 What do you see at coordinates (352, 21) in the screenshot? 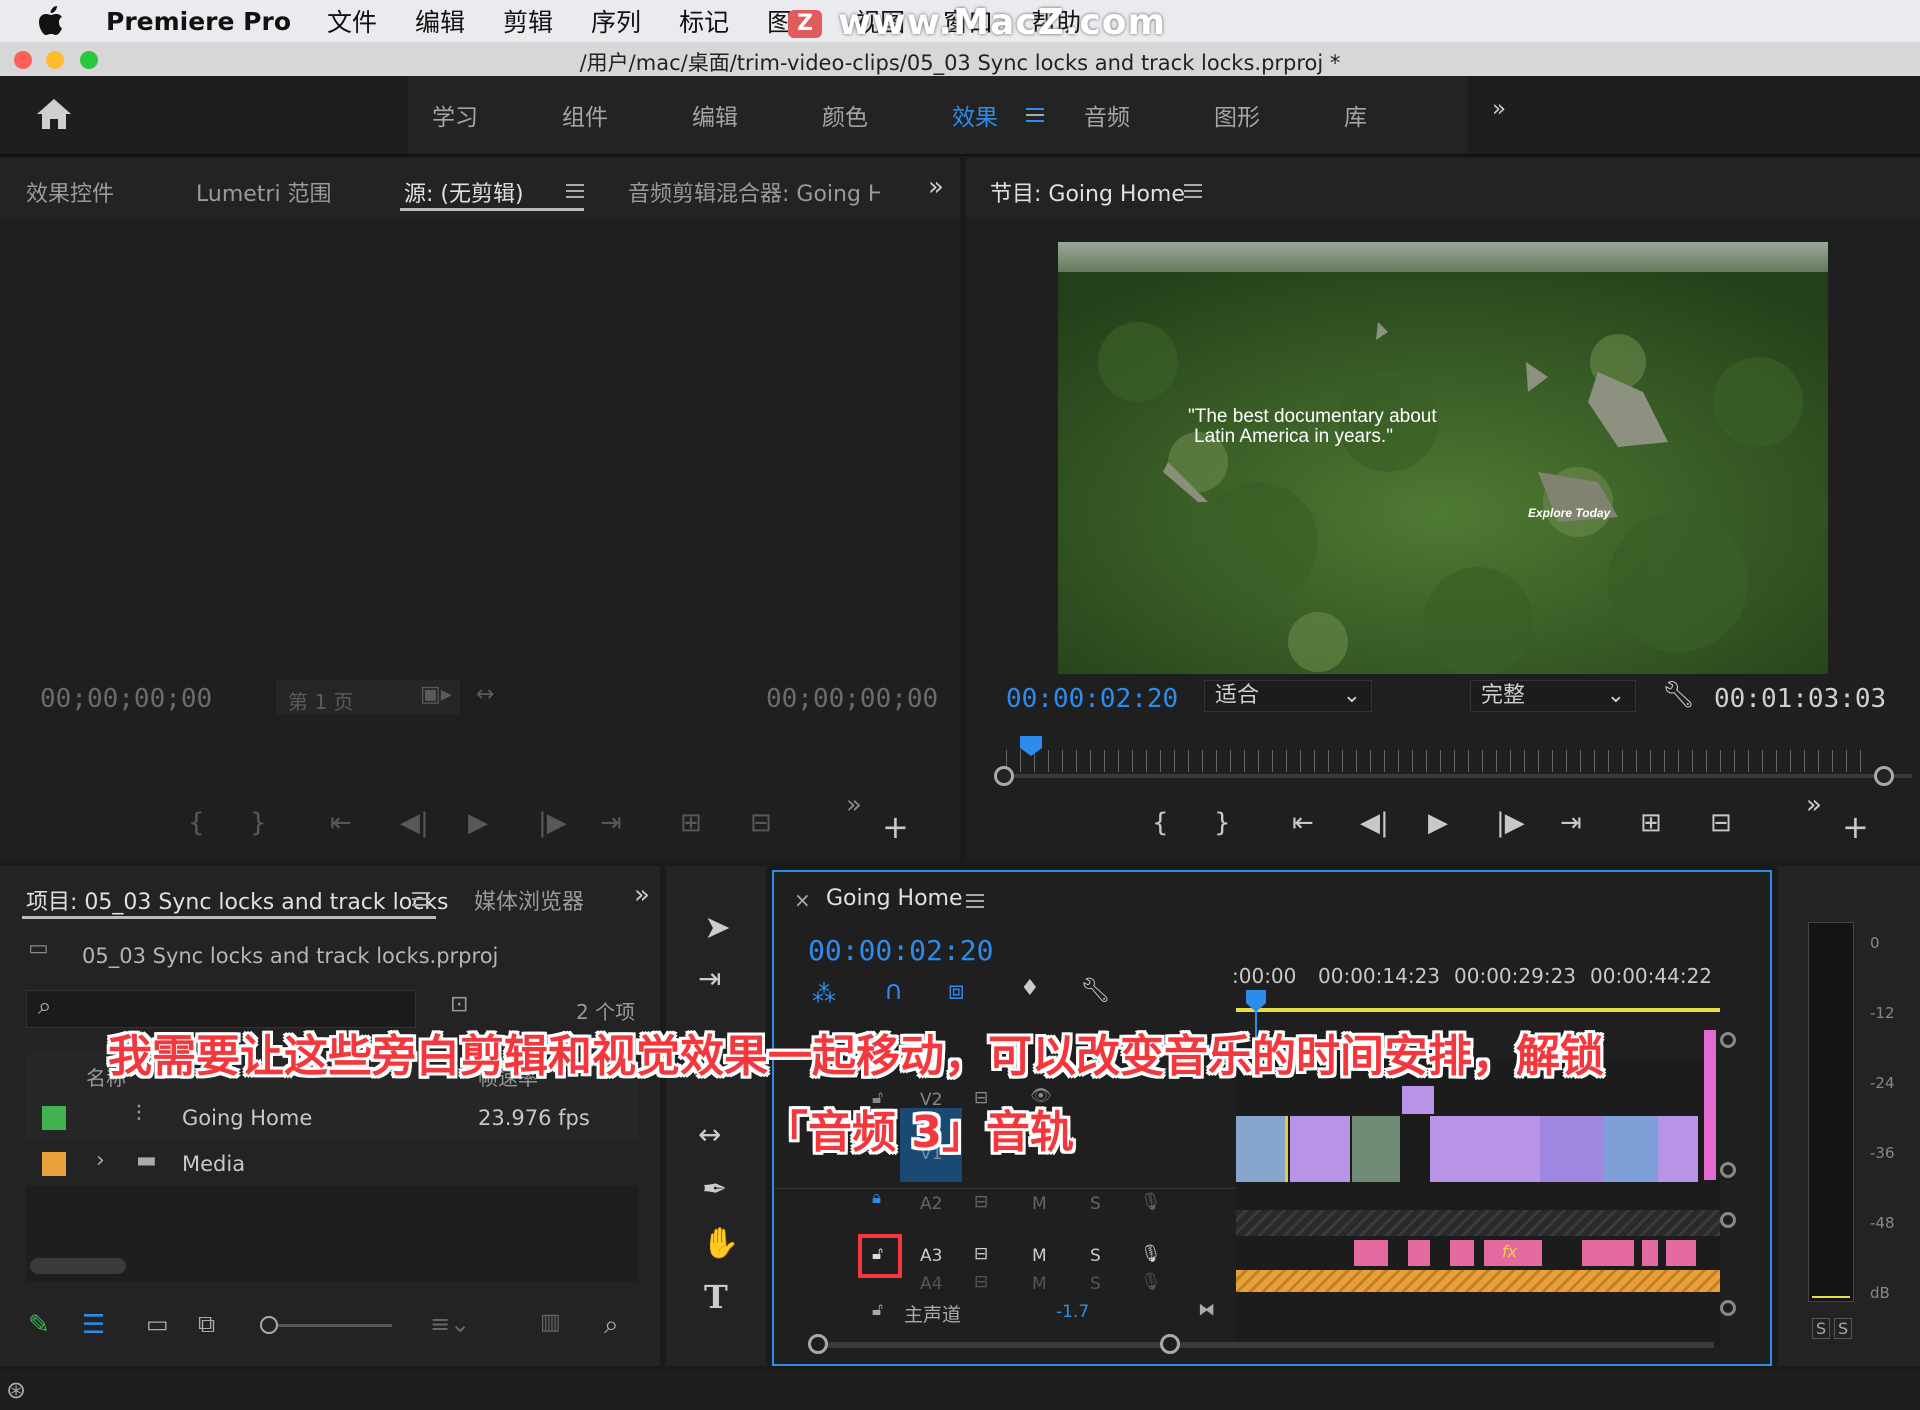
I see `menu-file: 文件` at bounding box center [352, 21].